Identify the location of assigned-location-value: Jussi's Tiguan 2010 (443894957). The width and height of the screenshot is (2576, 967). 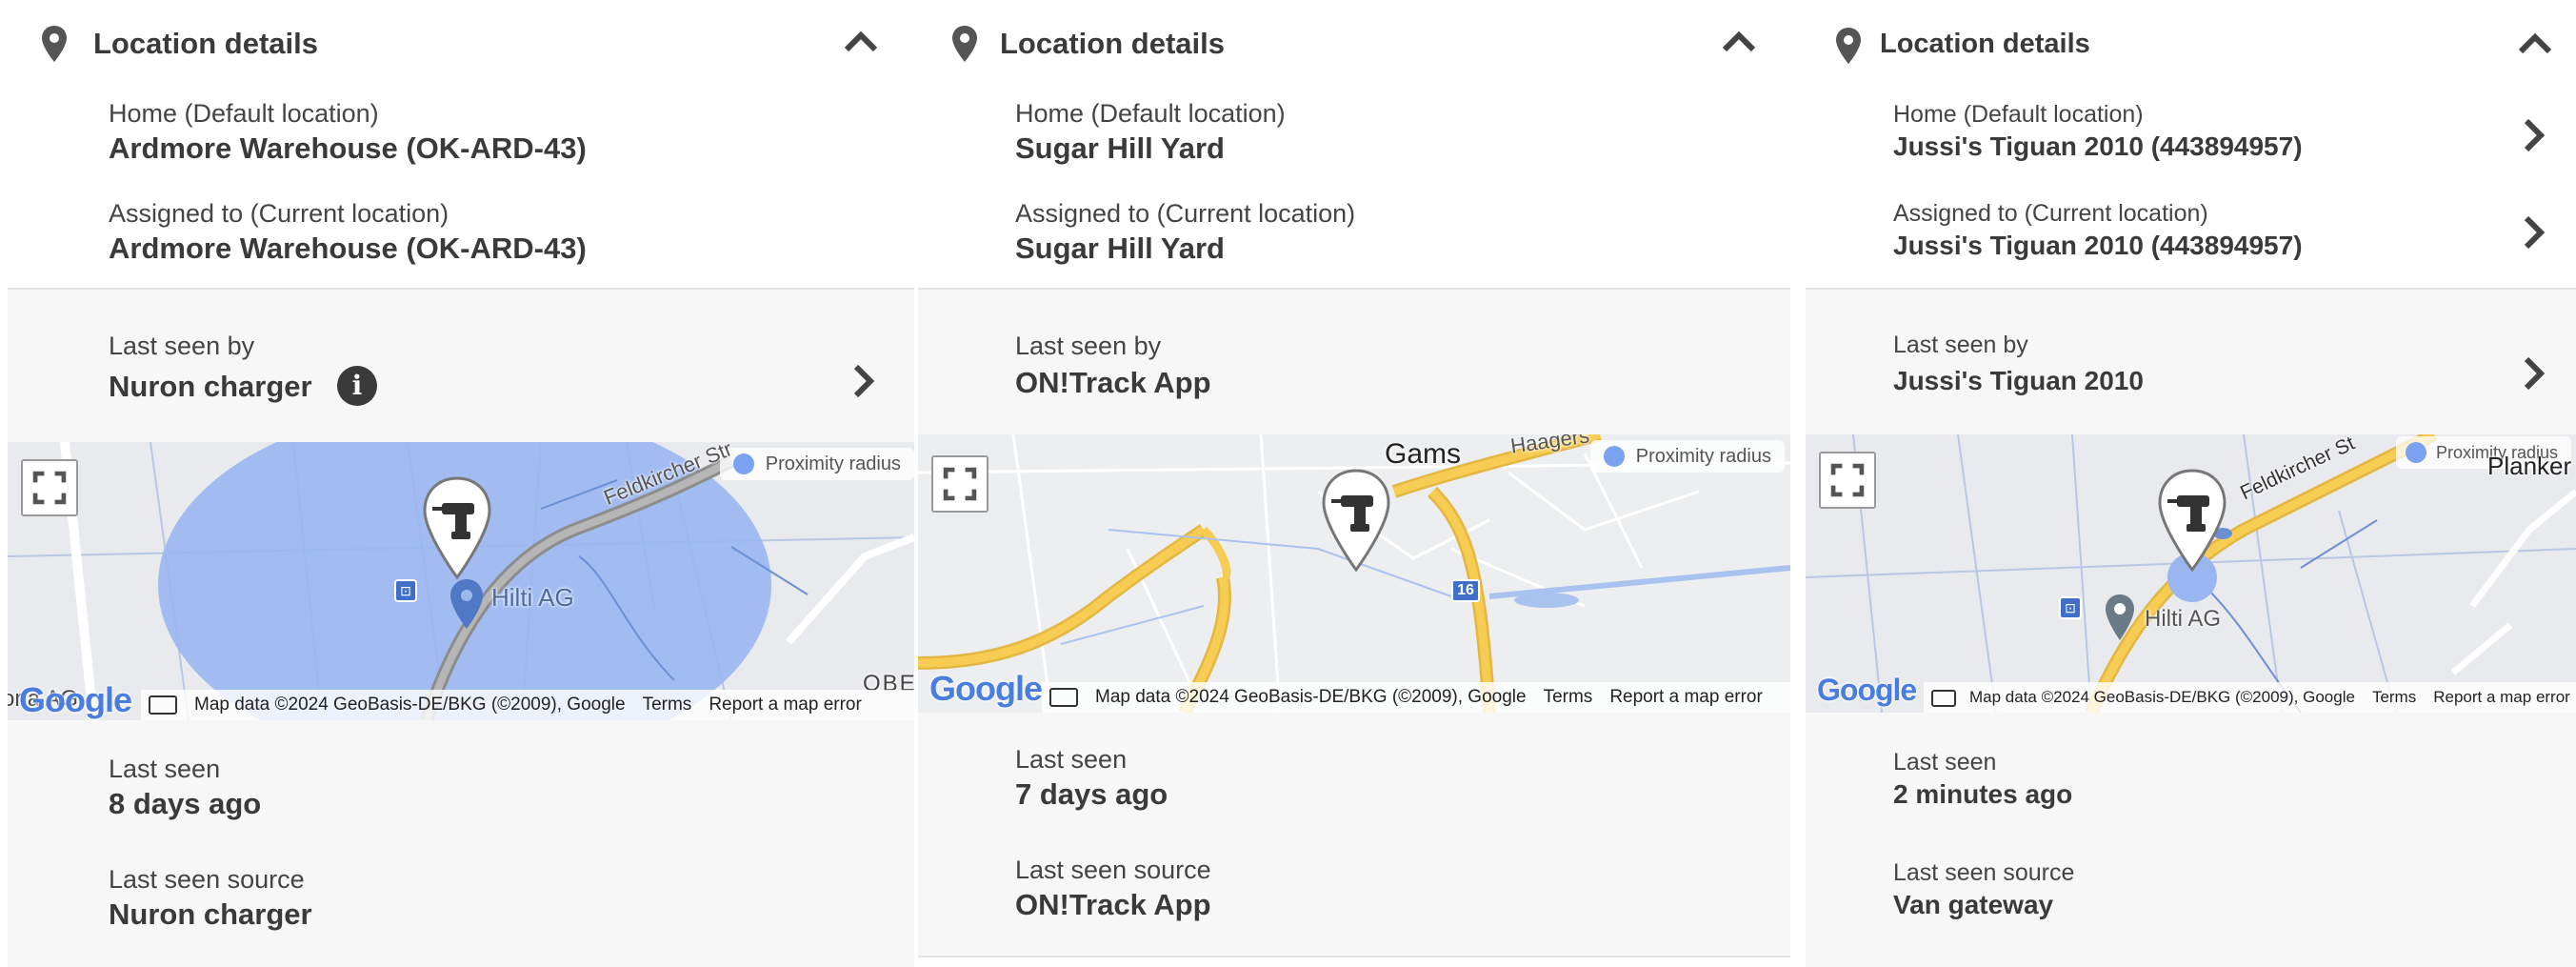
(2098, 245).